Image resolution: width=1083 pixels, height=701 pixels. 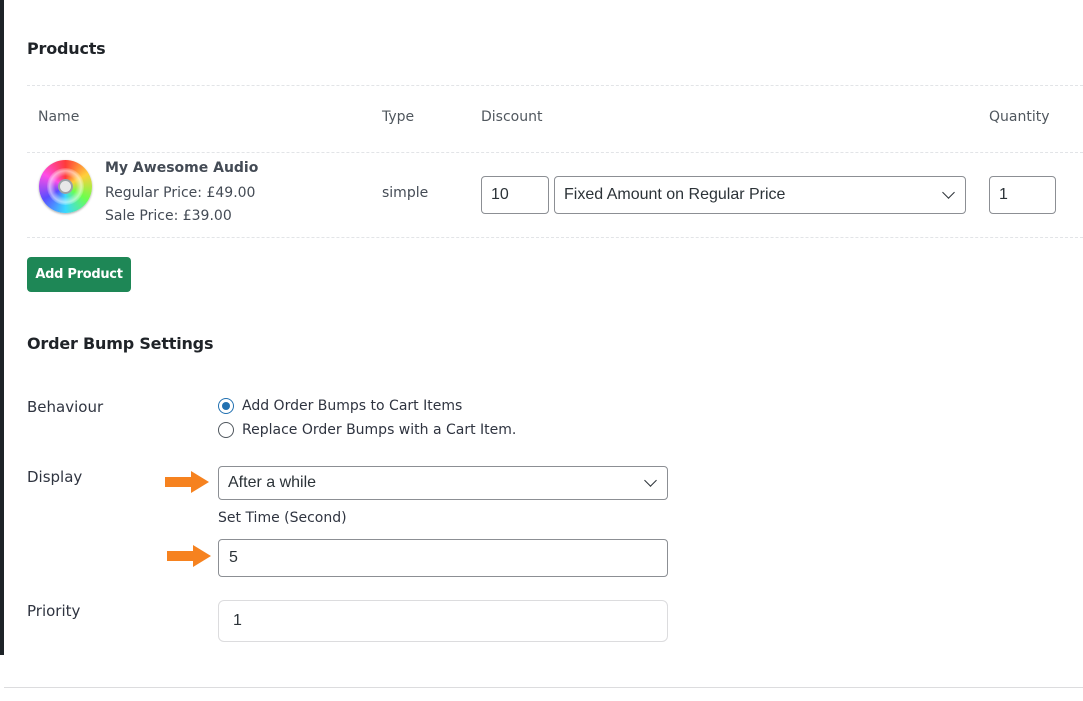 I want to click on product-type: simple, so click(x=405, y=193).